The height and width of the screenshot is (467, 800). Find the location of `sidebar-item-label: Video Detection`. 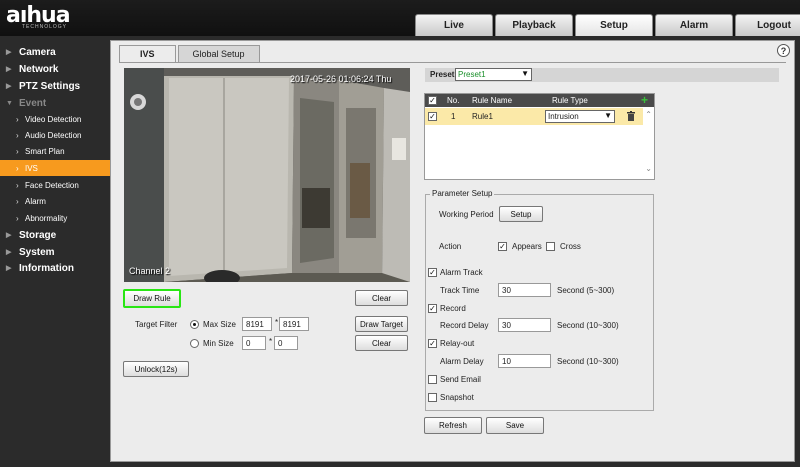

sidebar-item-label: Video Detection is located at coordinates (53, 119).